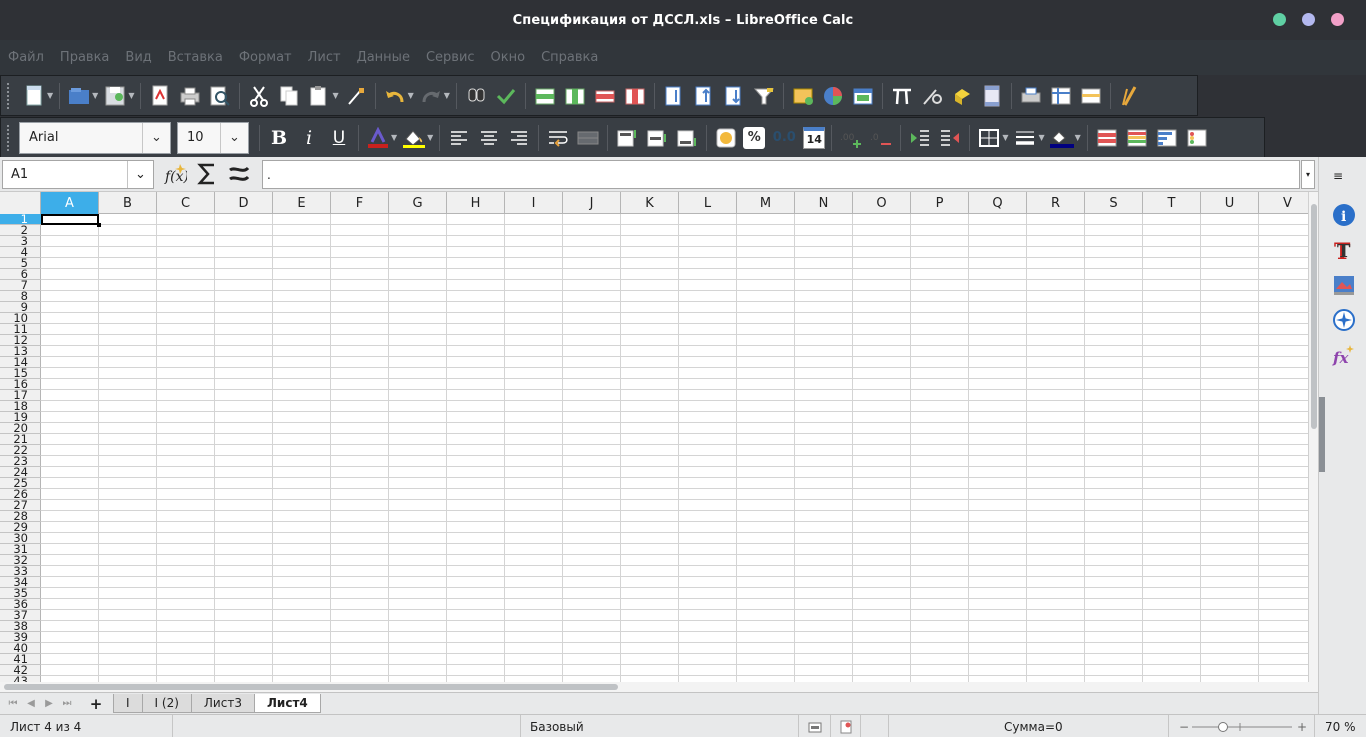 The width and height of the screenshot is (1366, 737). What do you see at coordinates (476, 96) in the screenshot?
I see `find-replace-icon` at bounding box center [476, 96].